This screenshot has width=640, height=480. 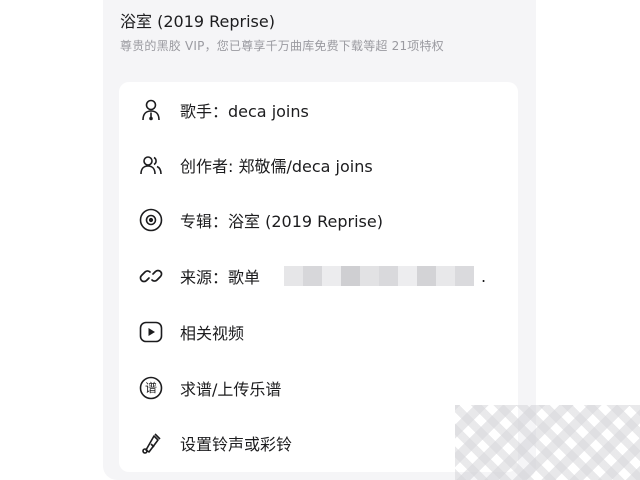 I want to click on menu-item-label: 相关视频, so click(x=212, y=333).